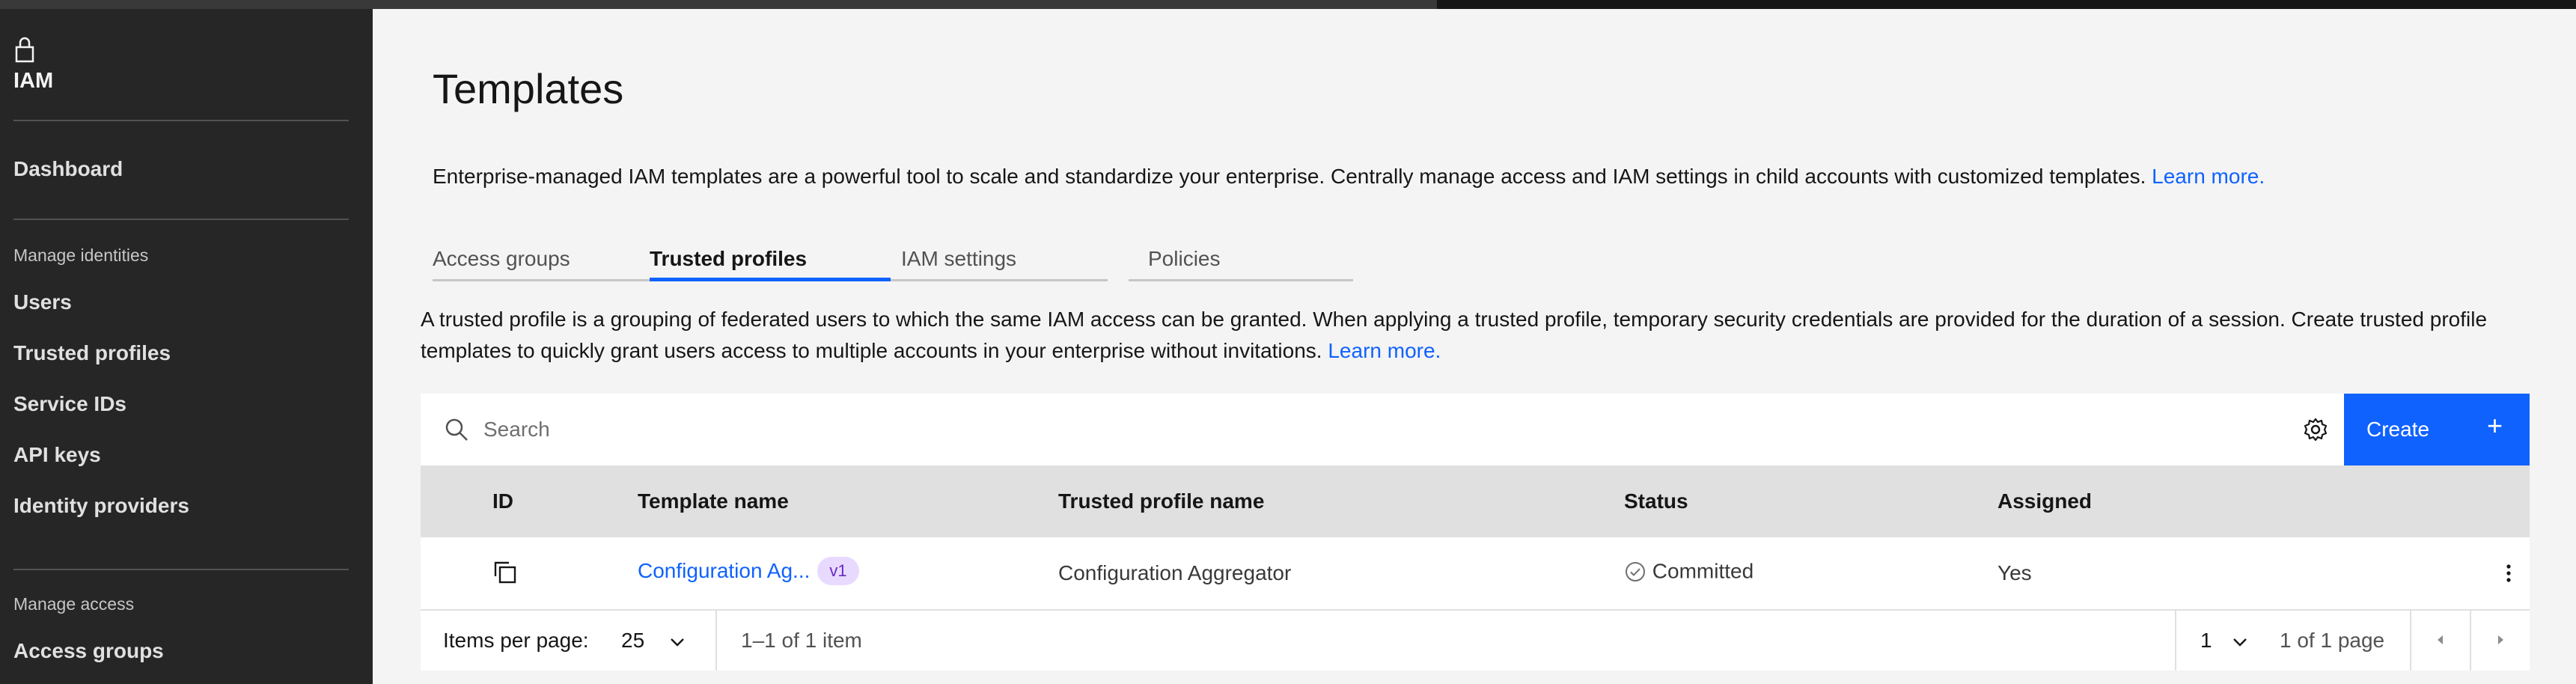 The height and width of the screenshot is (684, 2576). What do you see at coordinates (1161, 501) in the screenshot?
I see `column-header-trusted-profile-name: Trusted profile name` at bounding box center [1161, 501].